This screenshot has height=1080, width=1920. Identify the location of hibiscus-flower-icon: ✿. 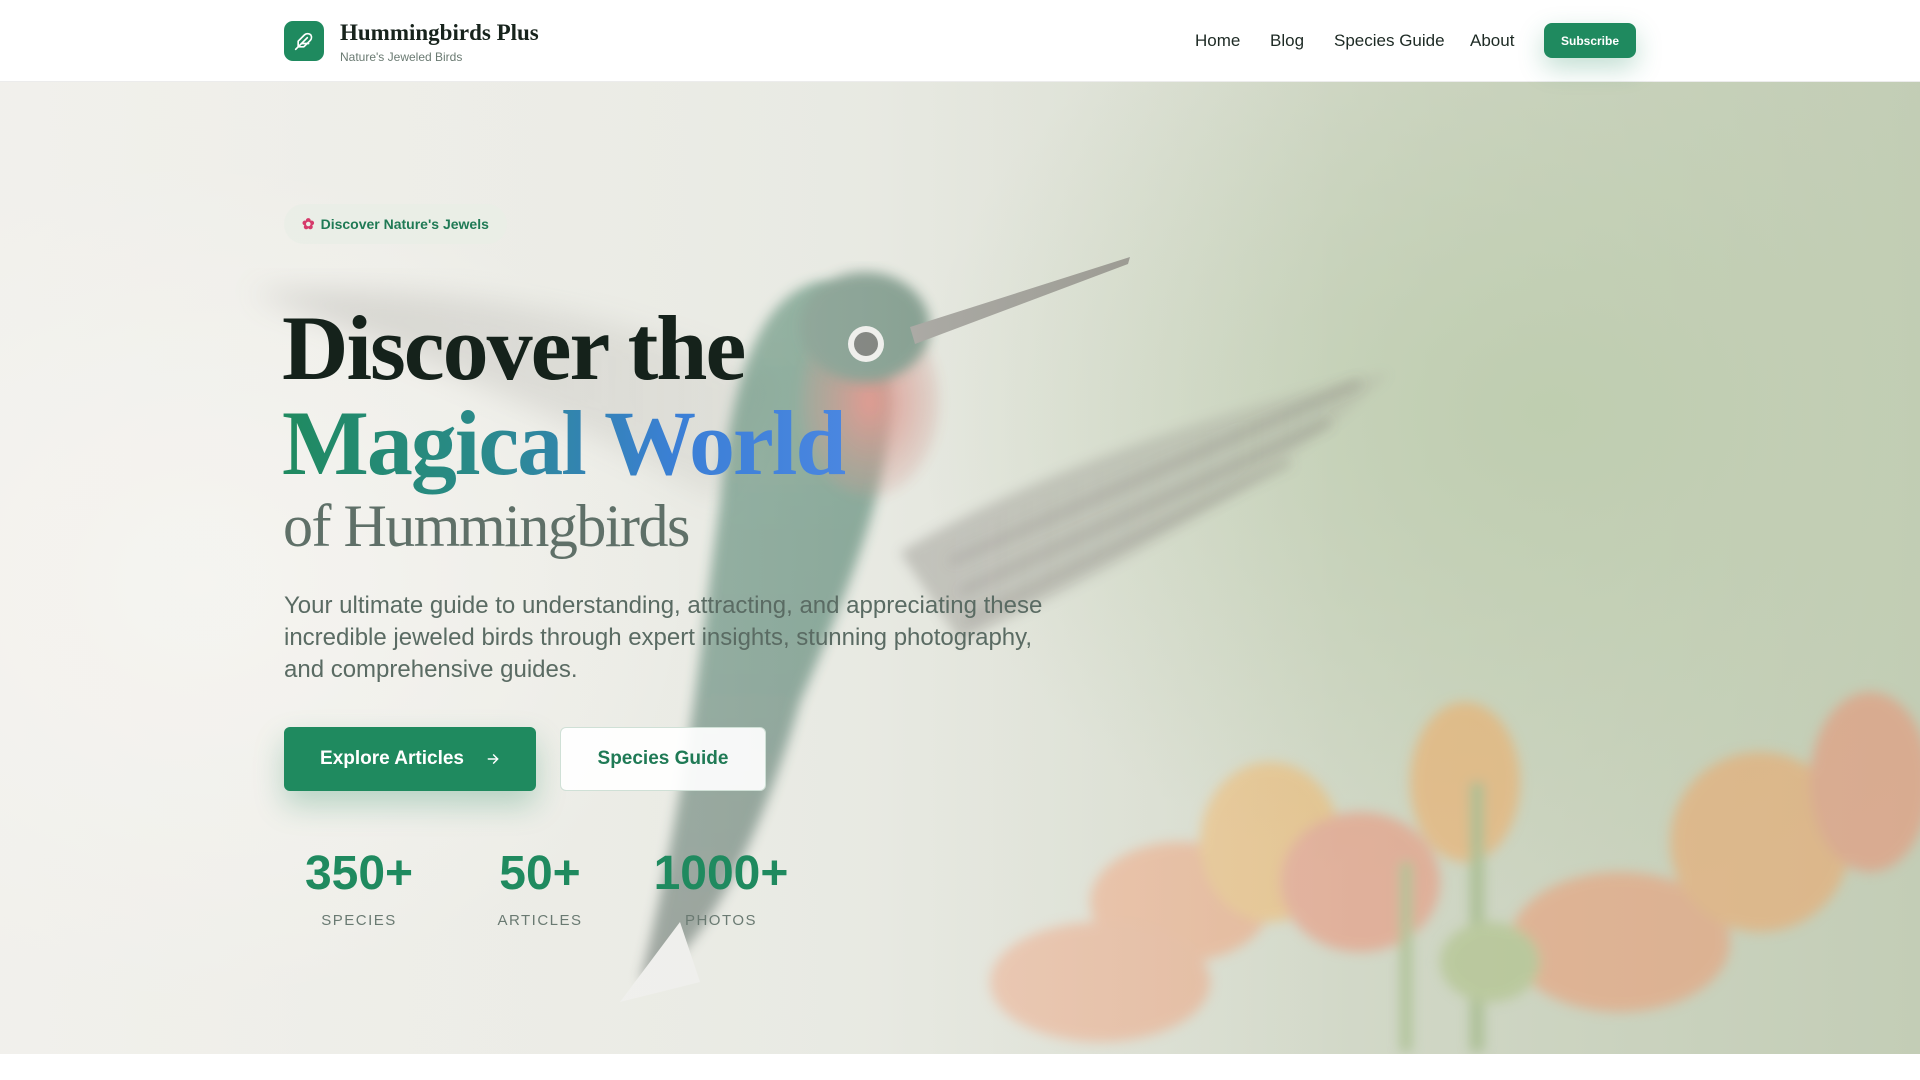
(308, 224).